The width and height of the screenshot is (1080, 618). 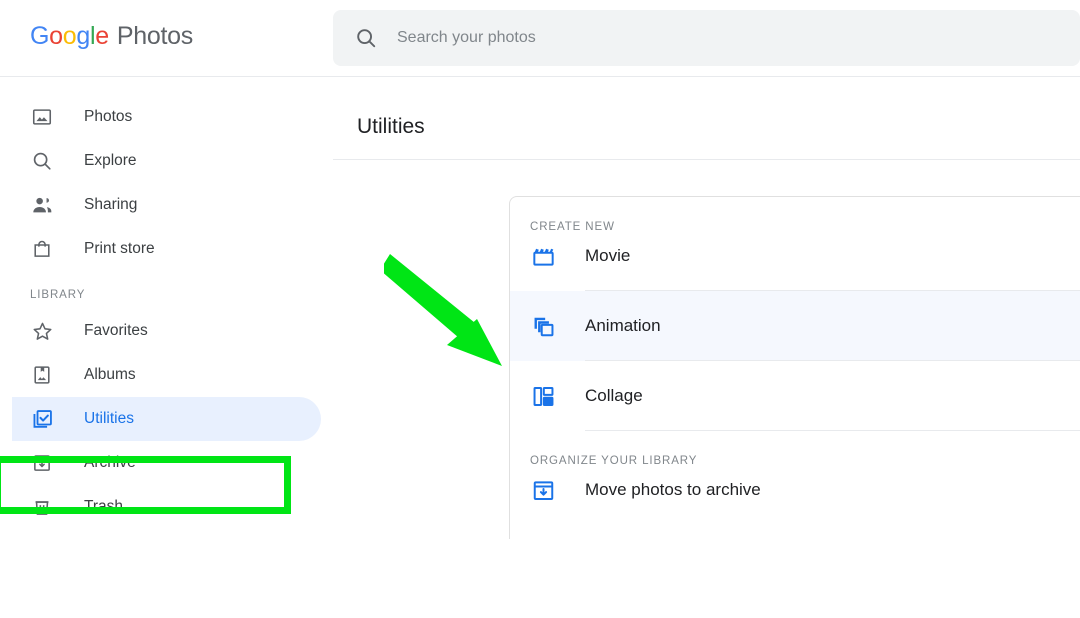 What do you see at coordinates (166, 205) in the screenshot?
I see `sidebar-item-sharing: Sharing` at bounding box center [166, 205].